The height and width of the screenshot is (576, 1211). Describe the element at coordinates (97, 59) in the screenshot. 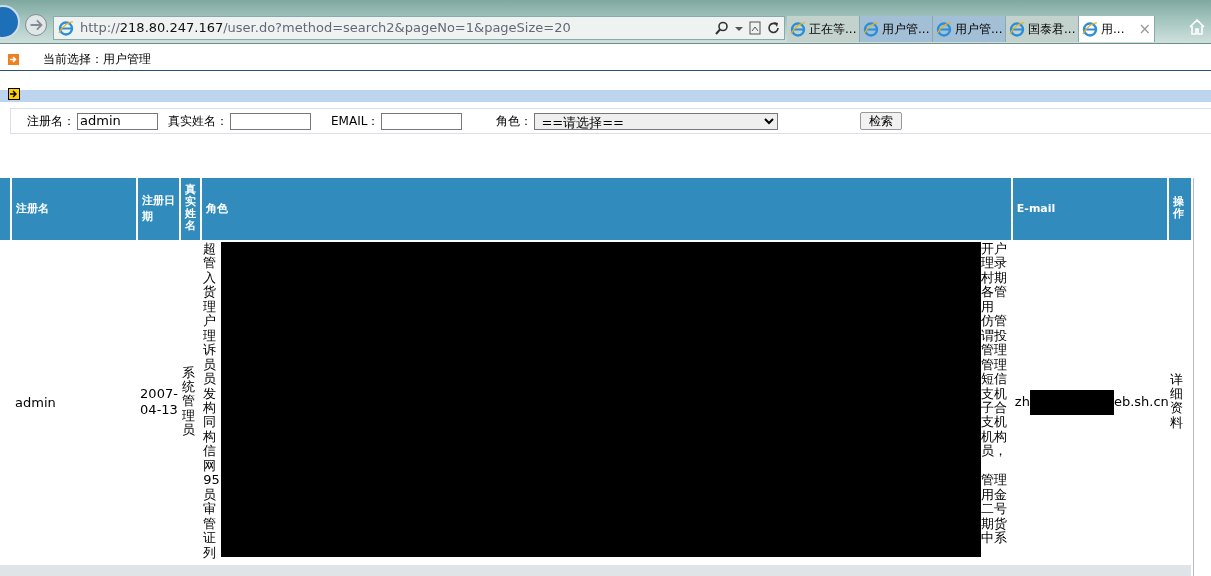

I see `breadcrumb-text: 当前选择：用户管理` at that location.